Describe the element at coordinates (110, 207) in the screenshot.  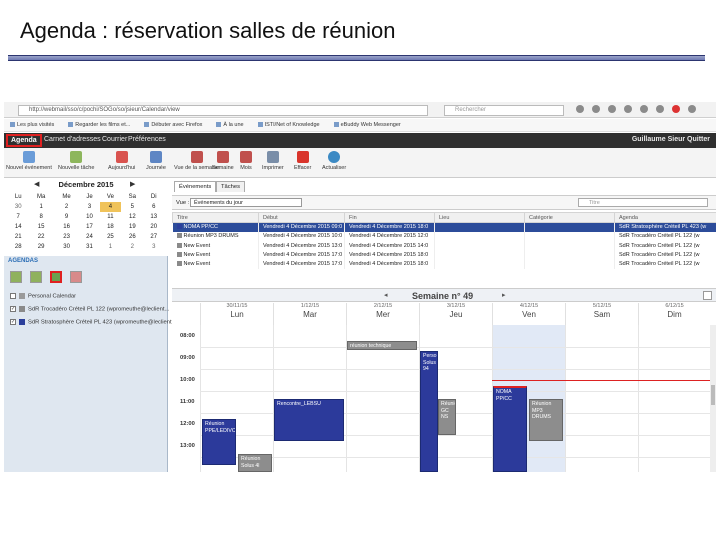
I see `day-cell-selected: 4` at that location.